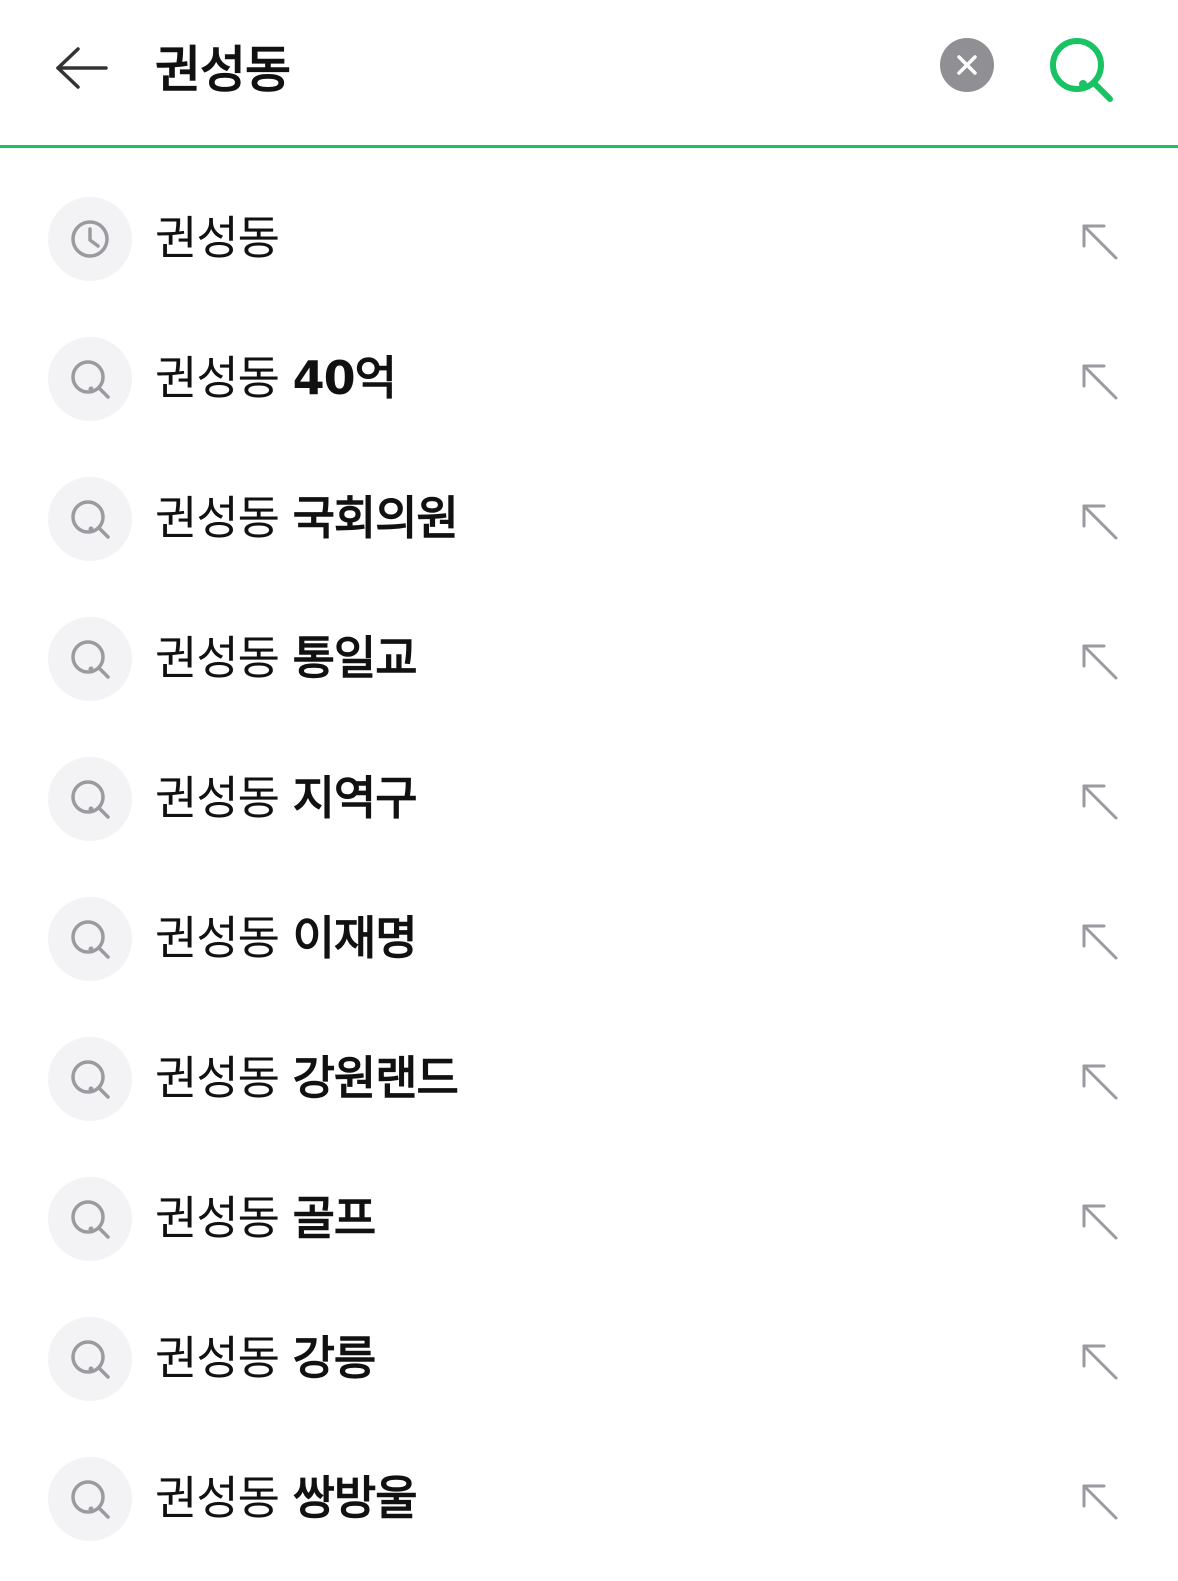  I want to click on suggestion-text: 권성동 국회의원, so click(307, 518).